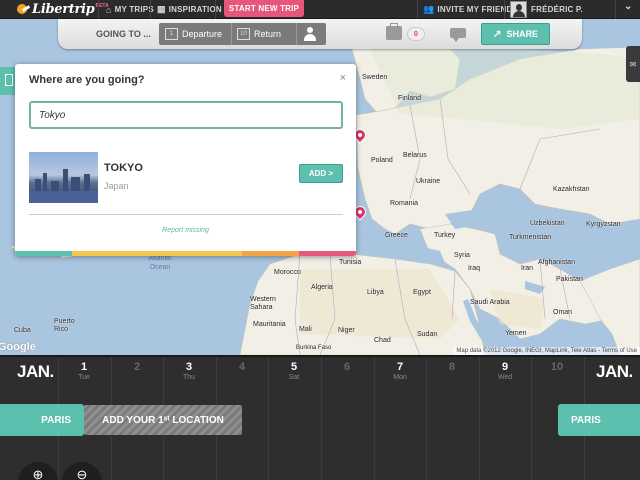  Describe the element at coordinates (314, 348) in the screenshot. I see `map-label: Burkina Faso` at that location.